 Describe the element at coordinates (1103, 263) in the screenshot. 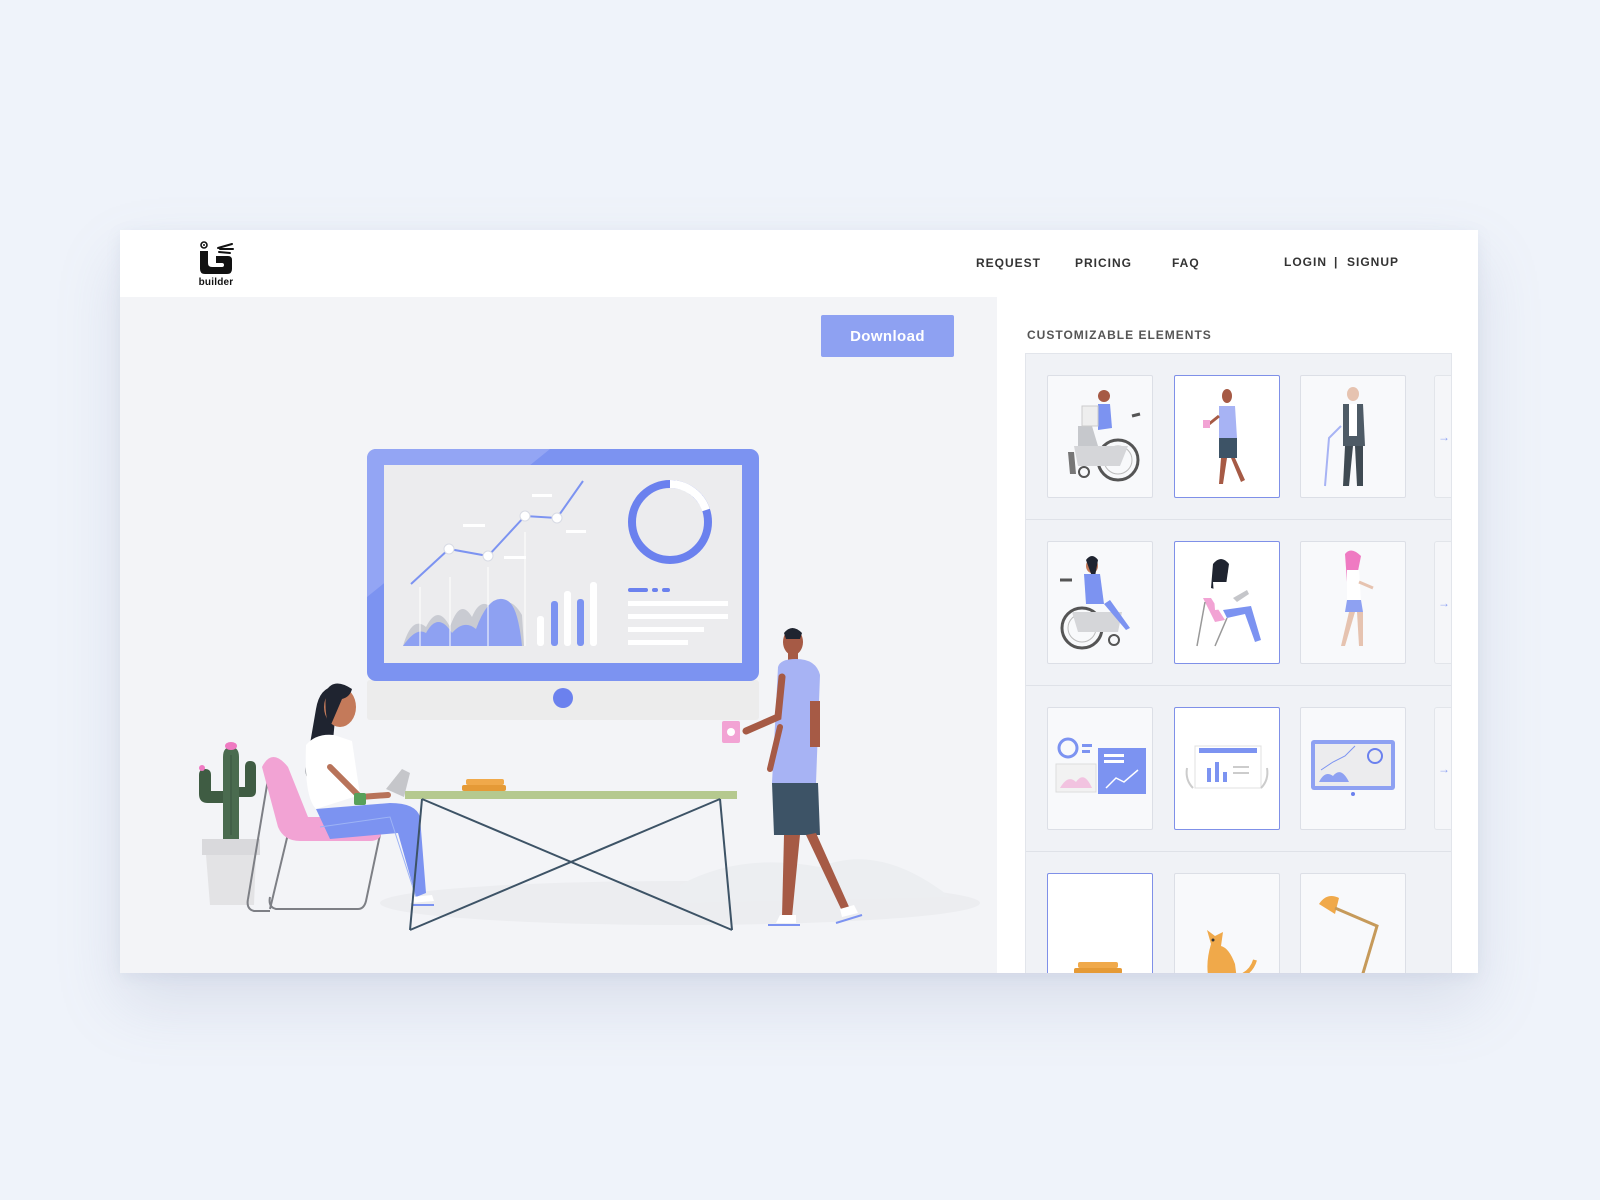

I see `nav-pricing: PRICING` at that location.